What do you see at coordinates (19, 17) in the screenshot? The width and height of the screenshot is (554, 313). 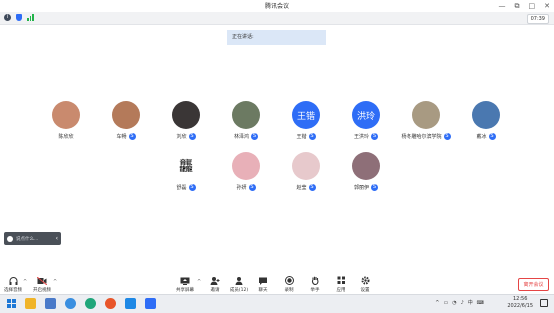 I see `shield-icon` at bounding box center [19, 17].